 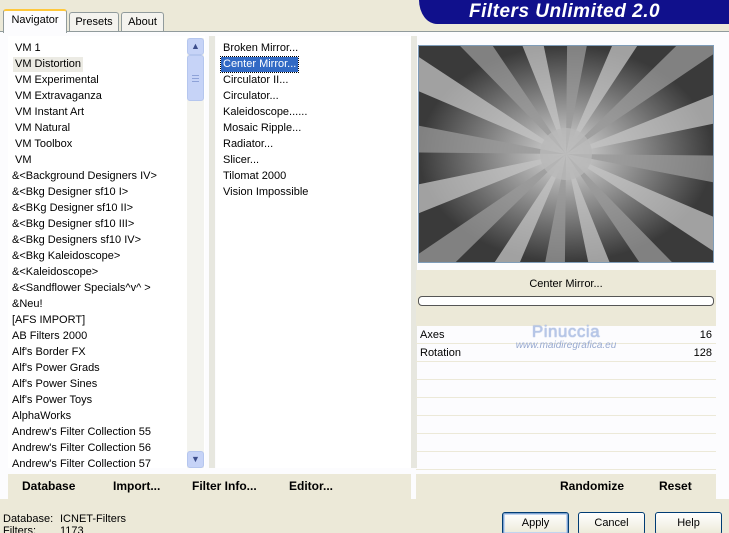 What do you see at coordinates (566, 353) in the screenshot?
I see `param-row-rotation: Rotation 128` at bounding box center [566, 353].